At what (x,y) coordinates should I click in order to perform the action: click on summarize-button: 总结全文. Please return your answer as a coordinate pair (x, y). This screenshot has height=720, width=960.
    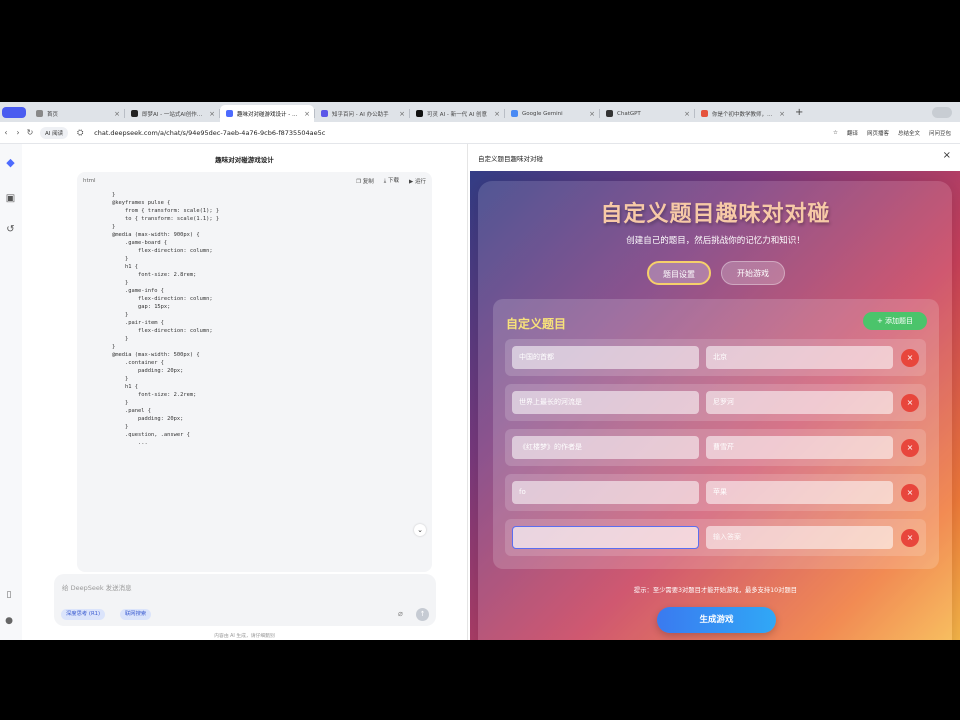
    Looking at the image, I should click on (909, 133).